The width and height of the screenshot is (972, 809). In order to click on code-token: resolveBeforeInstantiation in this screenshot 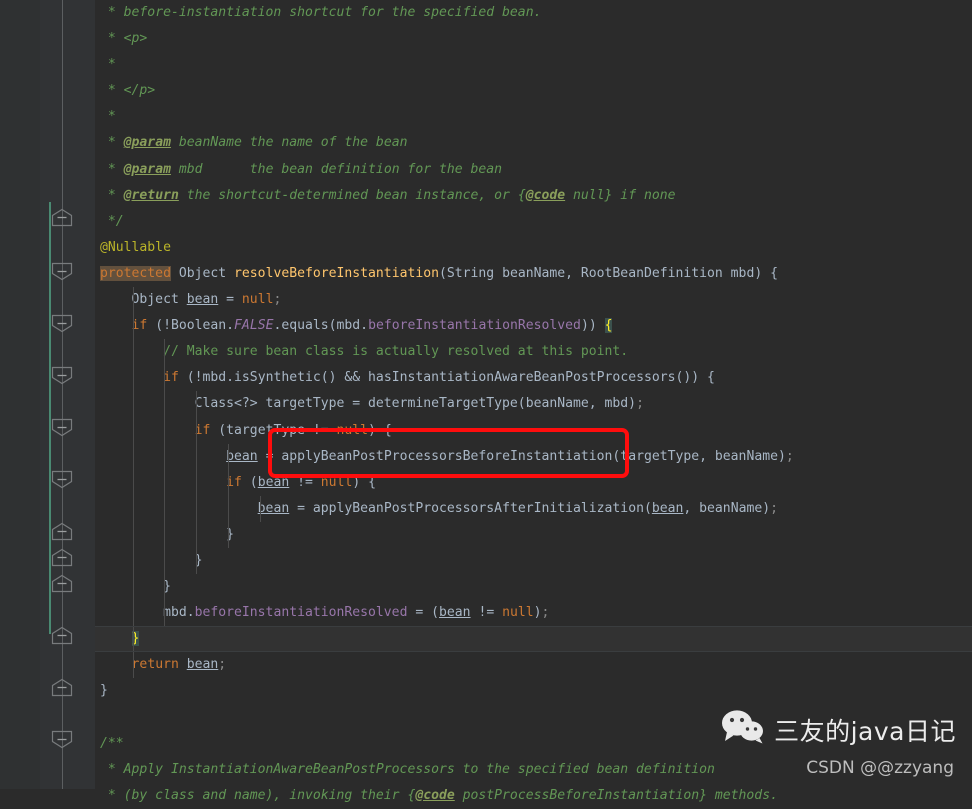, I will do `click(336, 273)`.